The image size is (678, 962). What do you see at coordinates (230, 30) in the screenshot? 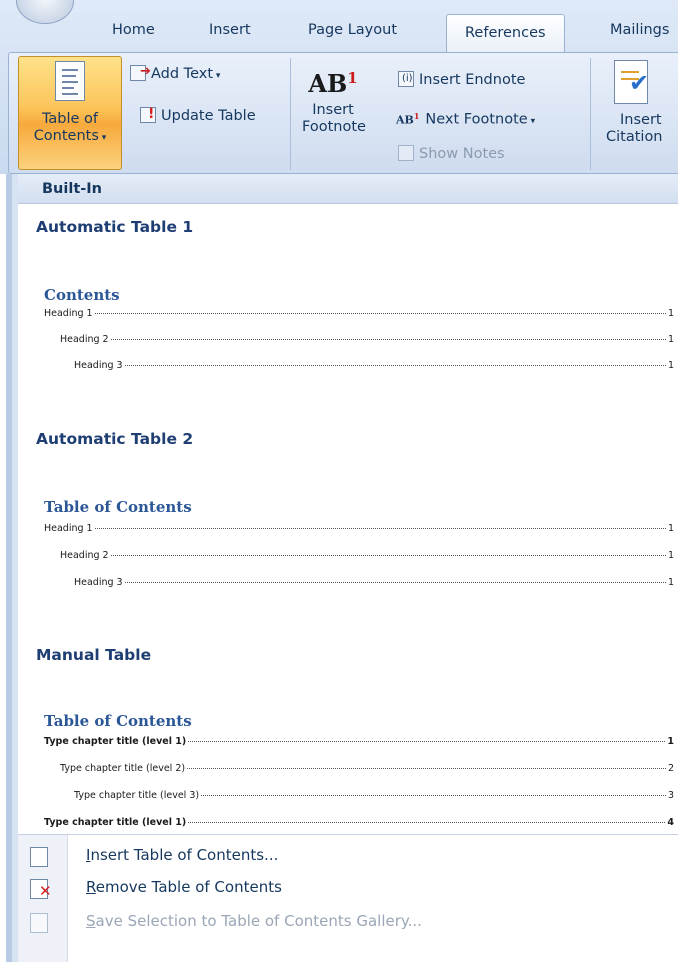
I see `tab-insert: Insert` at bounding box center [230, 30].